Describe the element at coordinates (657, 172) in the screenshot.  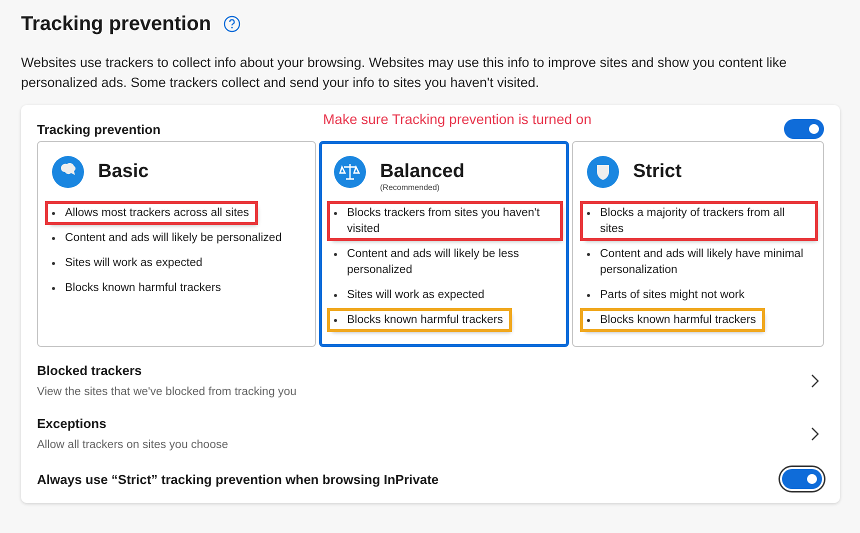
I see `level-title: Strict` at that location.